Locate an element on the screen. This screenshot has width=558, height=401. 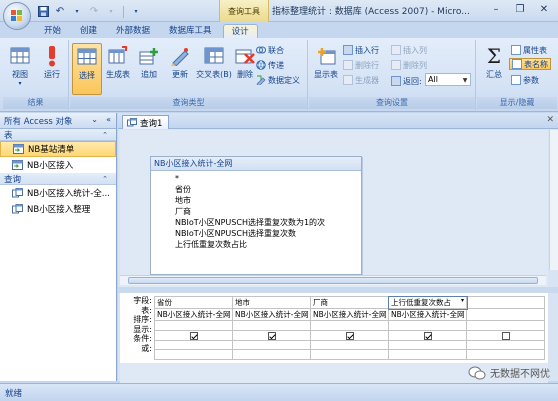
select-query-button: 选择 is located at coordinates (87, 69).